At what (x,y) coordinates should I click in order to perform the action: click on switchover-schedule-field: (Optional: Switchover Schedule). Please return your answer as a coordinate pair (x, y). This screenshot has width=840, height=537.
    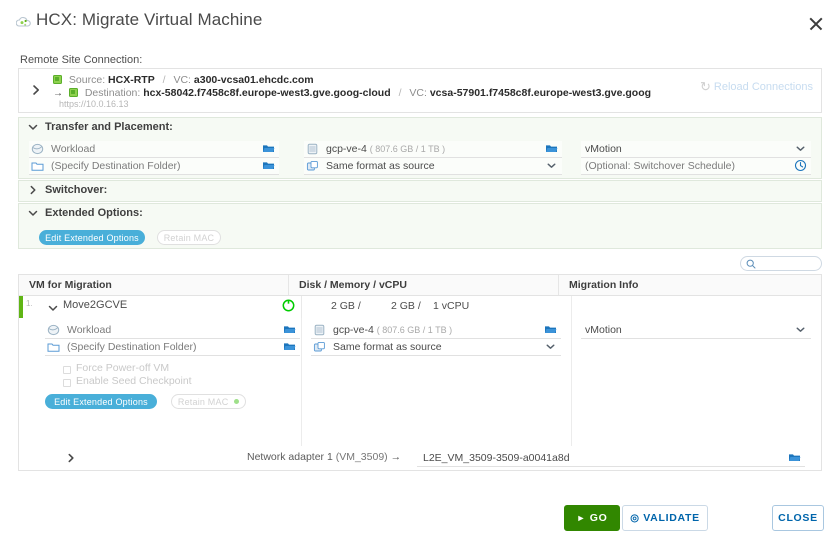
    Looking at the image, I should click on (696, 166).